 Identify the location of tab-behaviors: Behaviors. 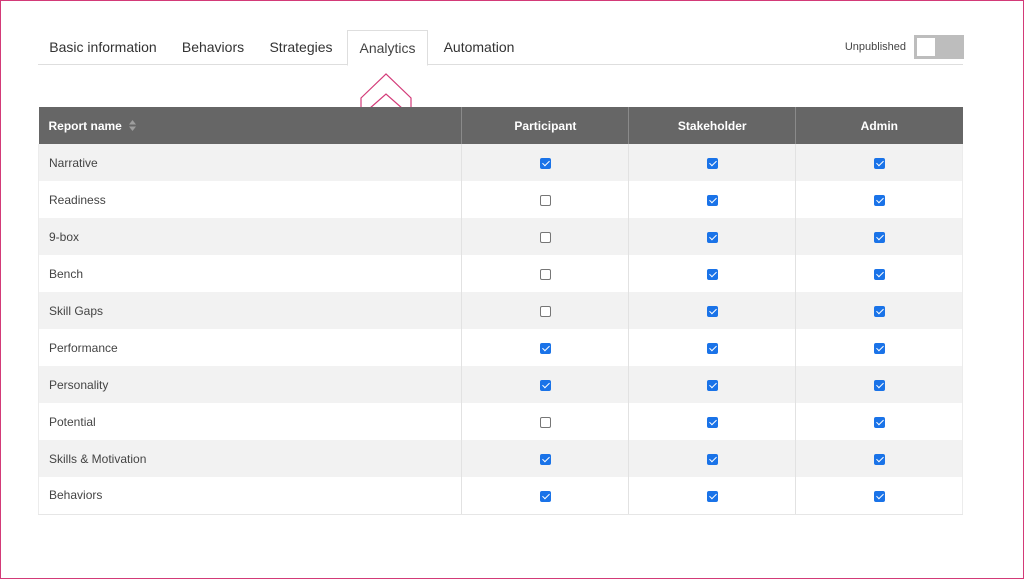
(213, 47).